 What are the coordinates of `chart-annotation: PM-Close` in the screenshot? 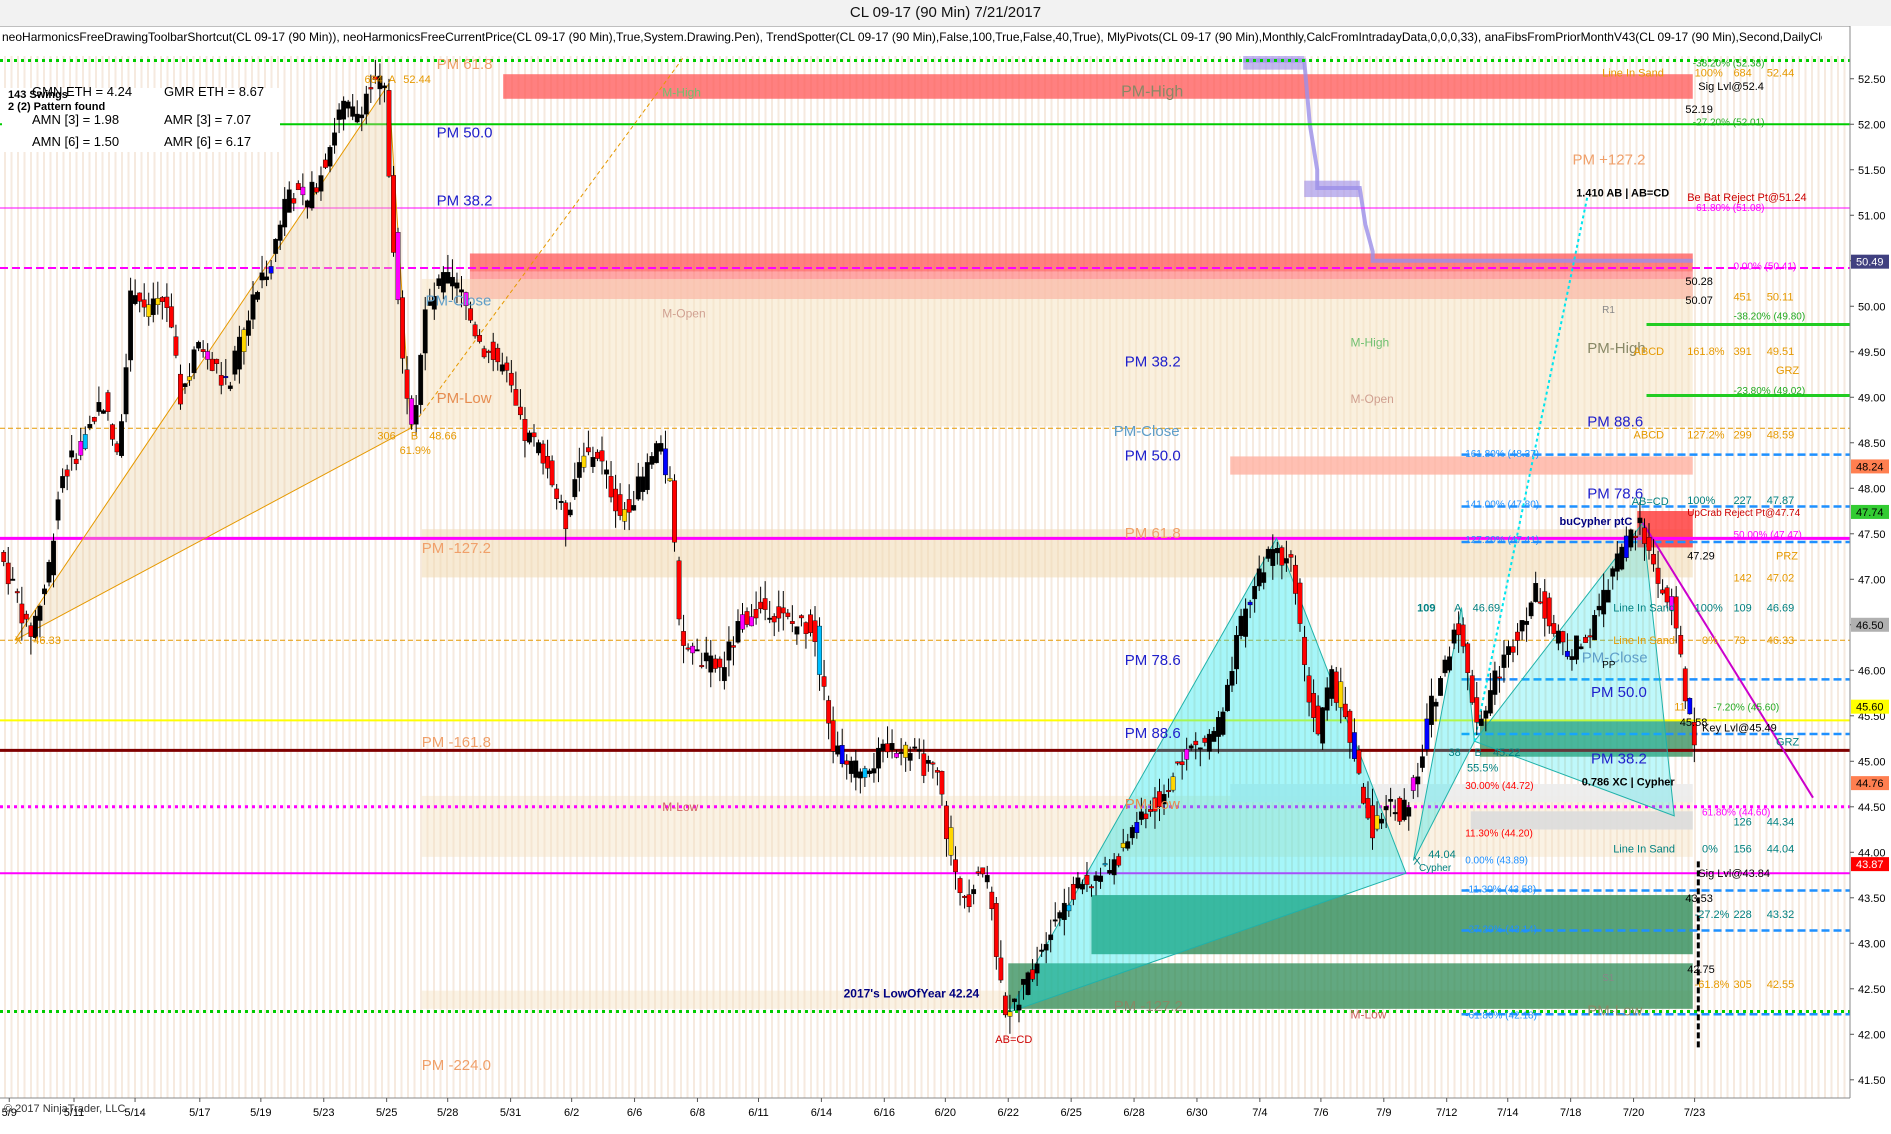 It's located at (1147, 431).